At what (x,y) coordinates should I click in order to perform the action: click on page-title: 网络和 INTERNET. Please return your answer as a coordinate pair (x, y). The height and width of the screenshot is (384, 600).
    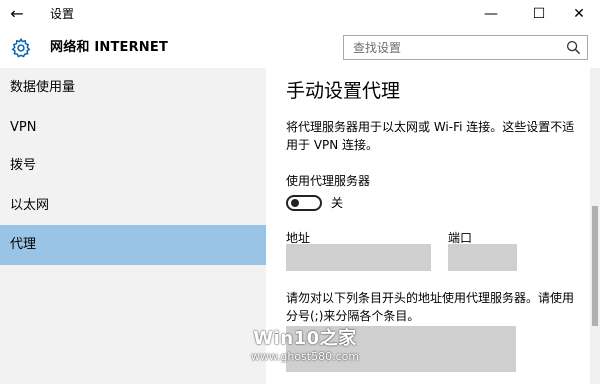
    Looking at the image, I should click on (109, 47).